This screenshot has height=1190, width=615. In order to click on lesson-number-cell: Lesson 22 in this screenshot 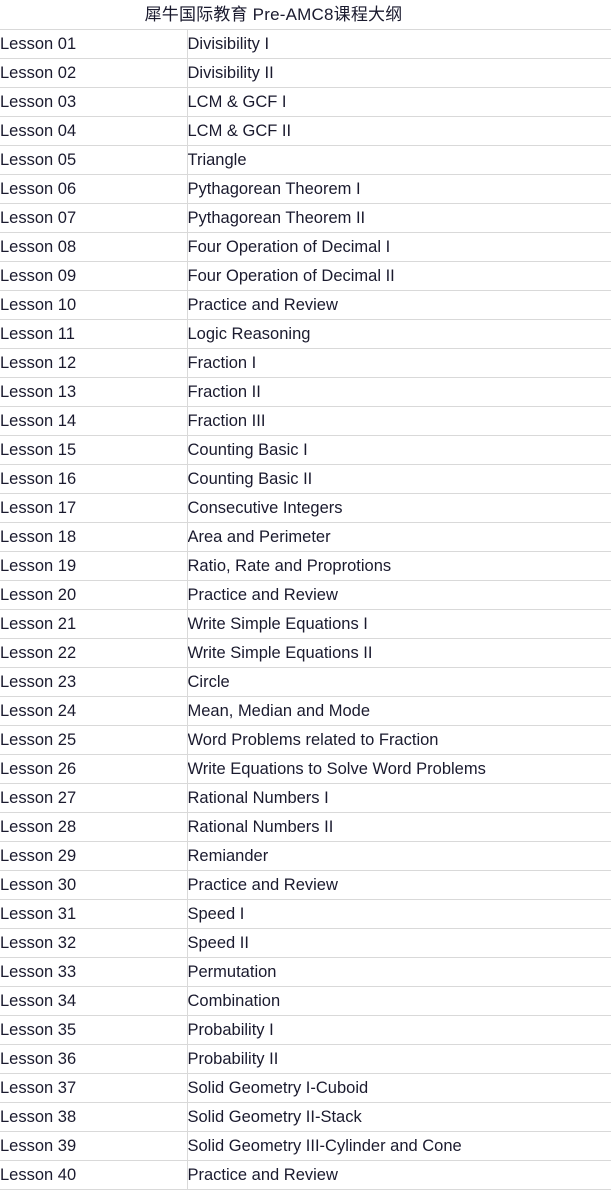, I will do `click(94, 653)`.